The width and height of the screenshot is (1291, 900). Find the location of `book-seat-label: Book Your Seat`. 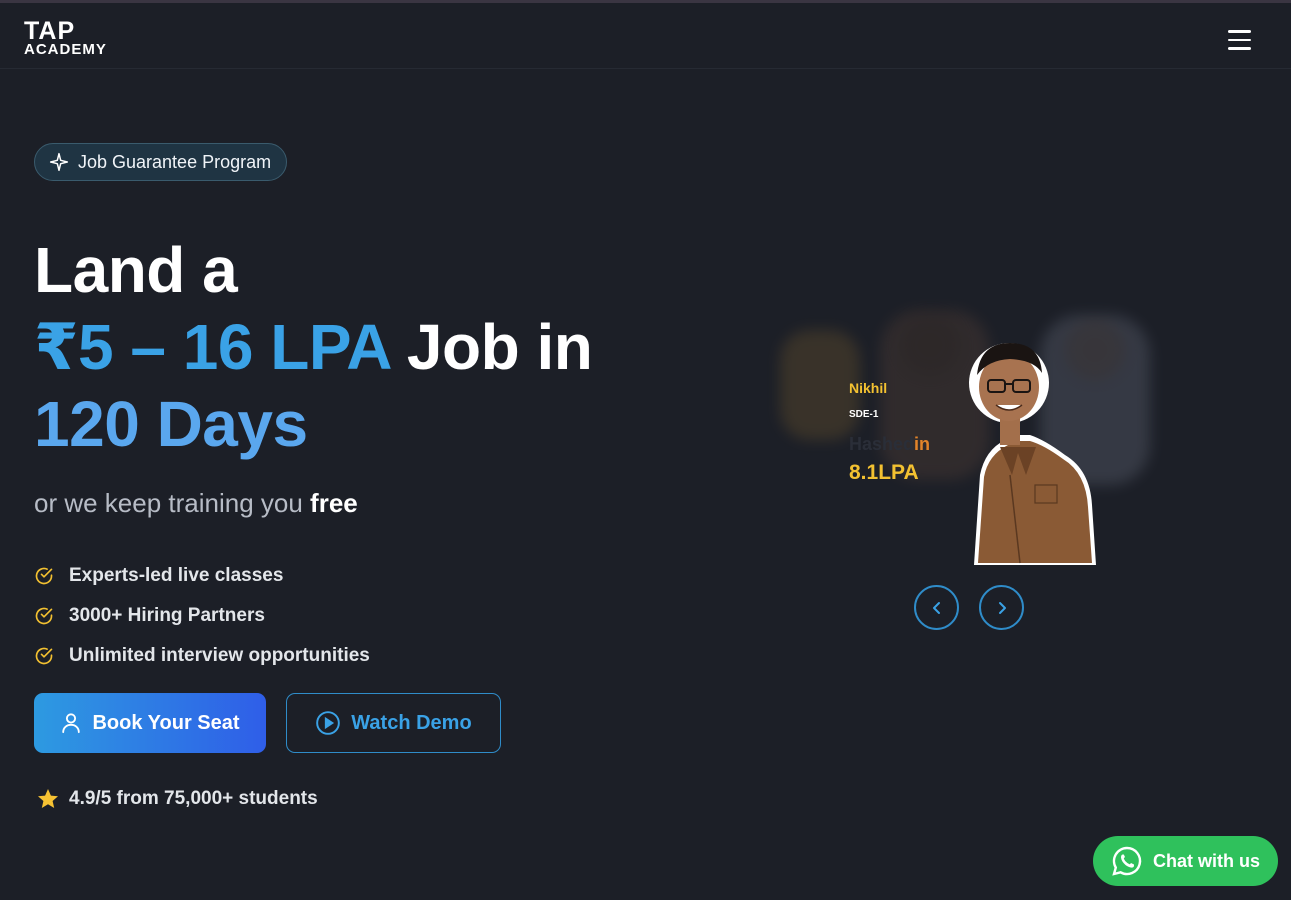

book-seat-label: Book Your Seat is located at coordinates (166, 722).